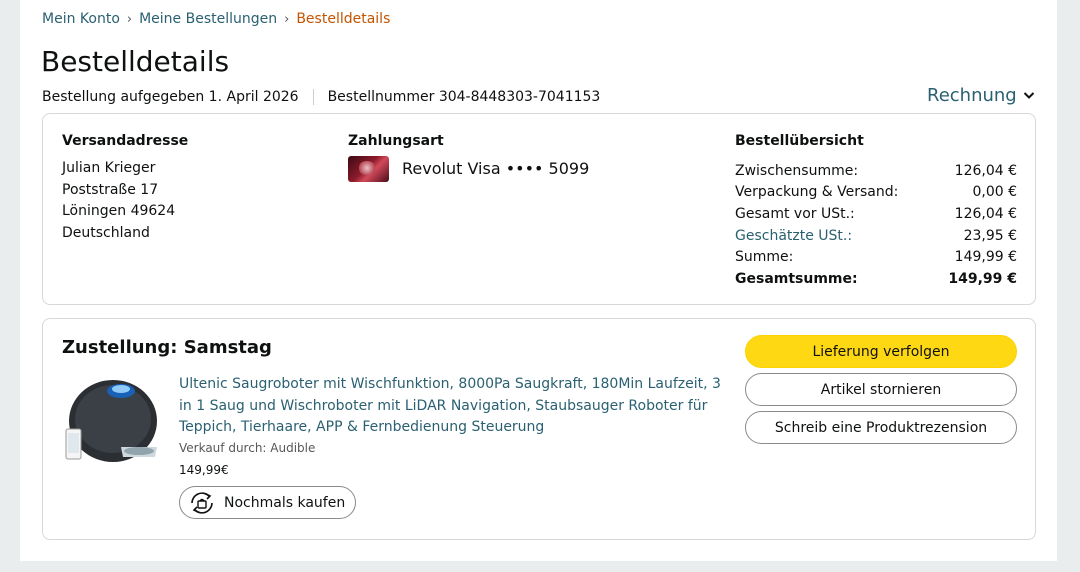  Describe the element at coordinates (202, 502) in the screenshot. I see `rebuy-icon` at that location.